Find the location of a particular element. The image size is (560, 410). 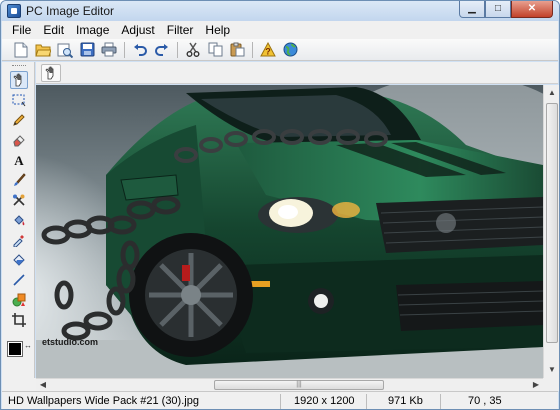

menu-edit: Edit is located at coordinates (53, 30).